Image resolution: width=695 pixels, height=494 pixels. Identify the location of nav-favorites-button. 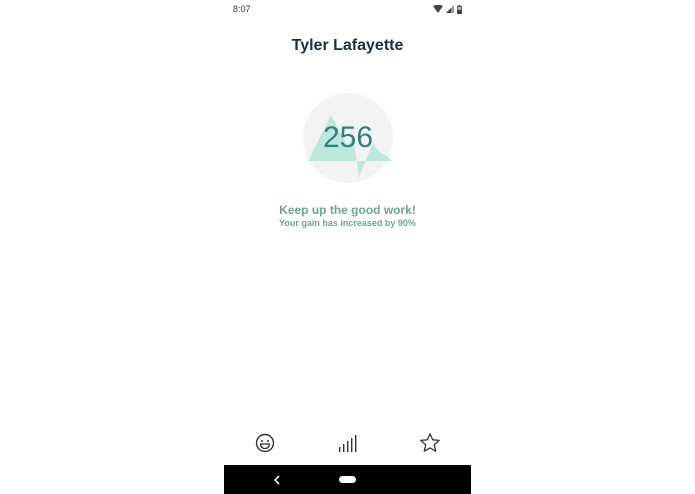
(430, 443).